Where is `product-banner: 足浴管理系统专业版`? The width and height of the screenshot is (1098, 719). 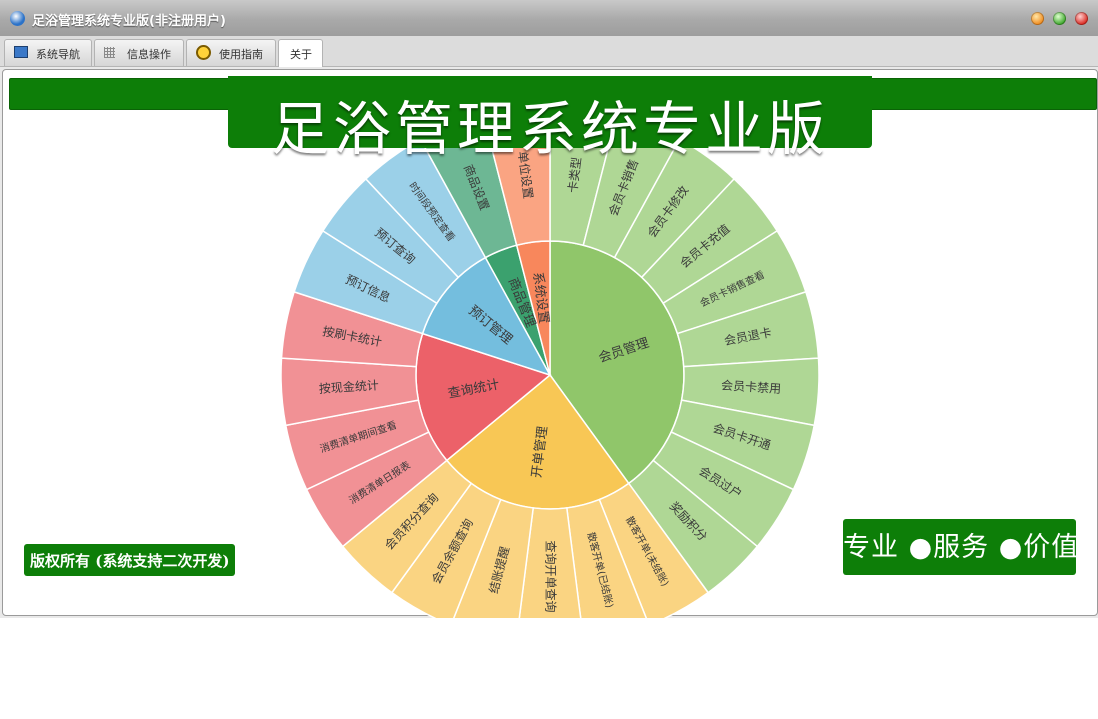
product-banner: 足浴管理系统专业版 is located at coordinates (550, 119).